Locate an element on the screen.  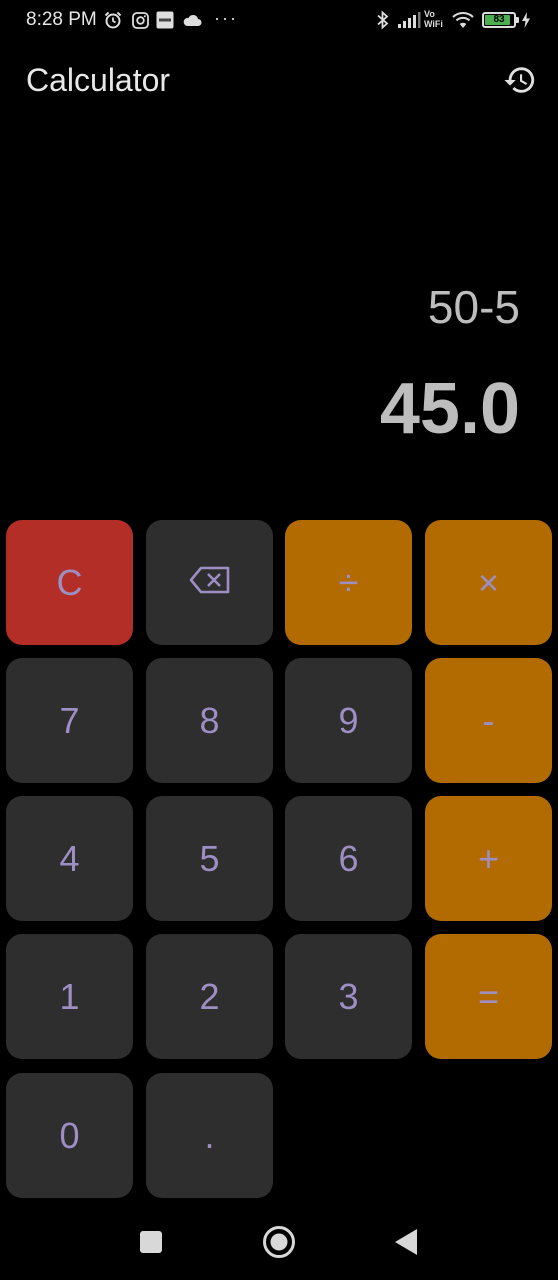
clear-button: C is located at coordinates (69, 582).